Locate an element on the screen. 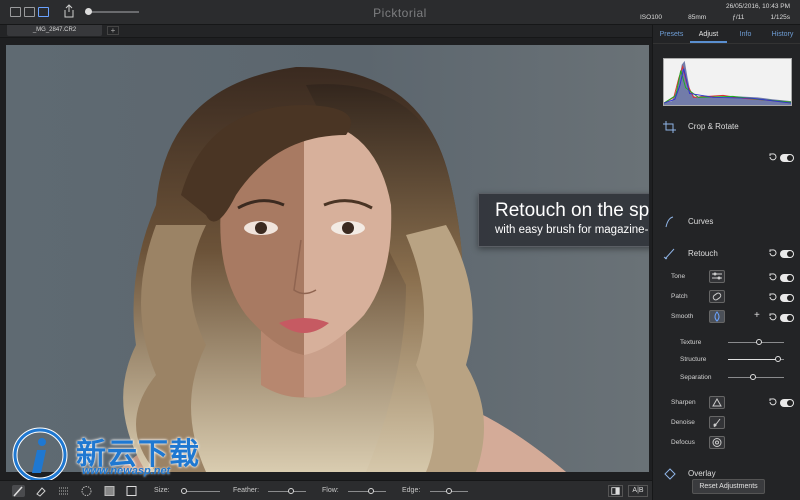  add-tab-button: + is located at coordinates (113, 30).